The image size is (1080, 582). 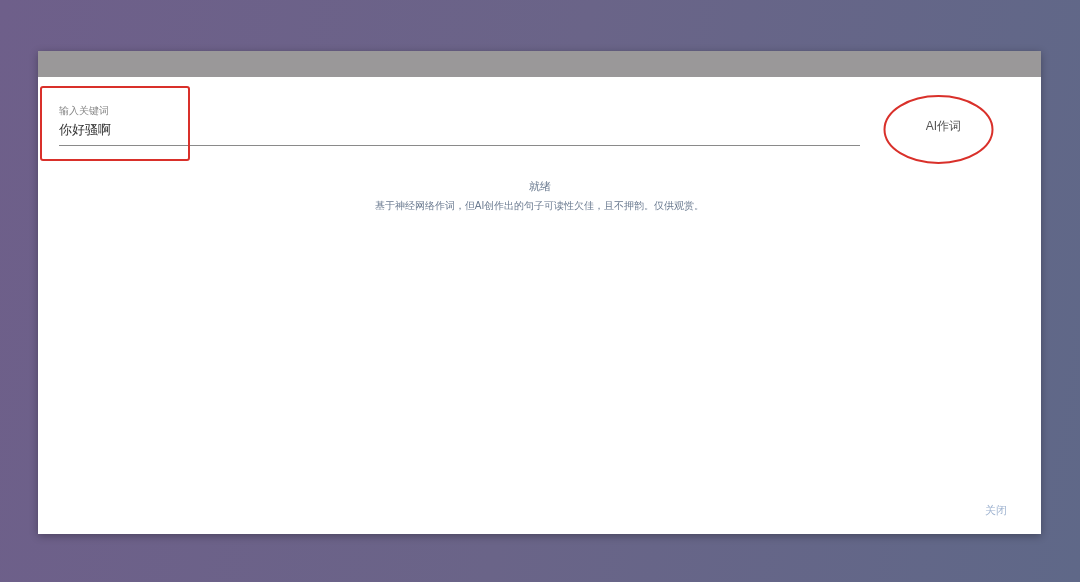 What do you see at coordinates (943, 126) in the screenshot?
I see `generate-lyrics-button: AI作词` at bounding box center [943, 126].